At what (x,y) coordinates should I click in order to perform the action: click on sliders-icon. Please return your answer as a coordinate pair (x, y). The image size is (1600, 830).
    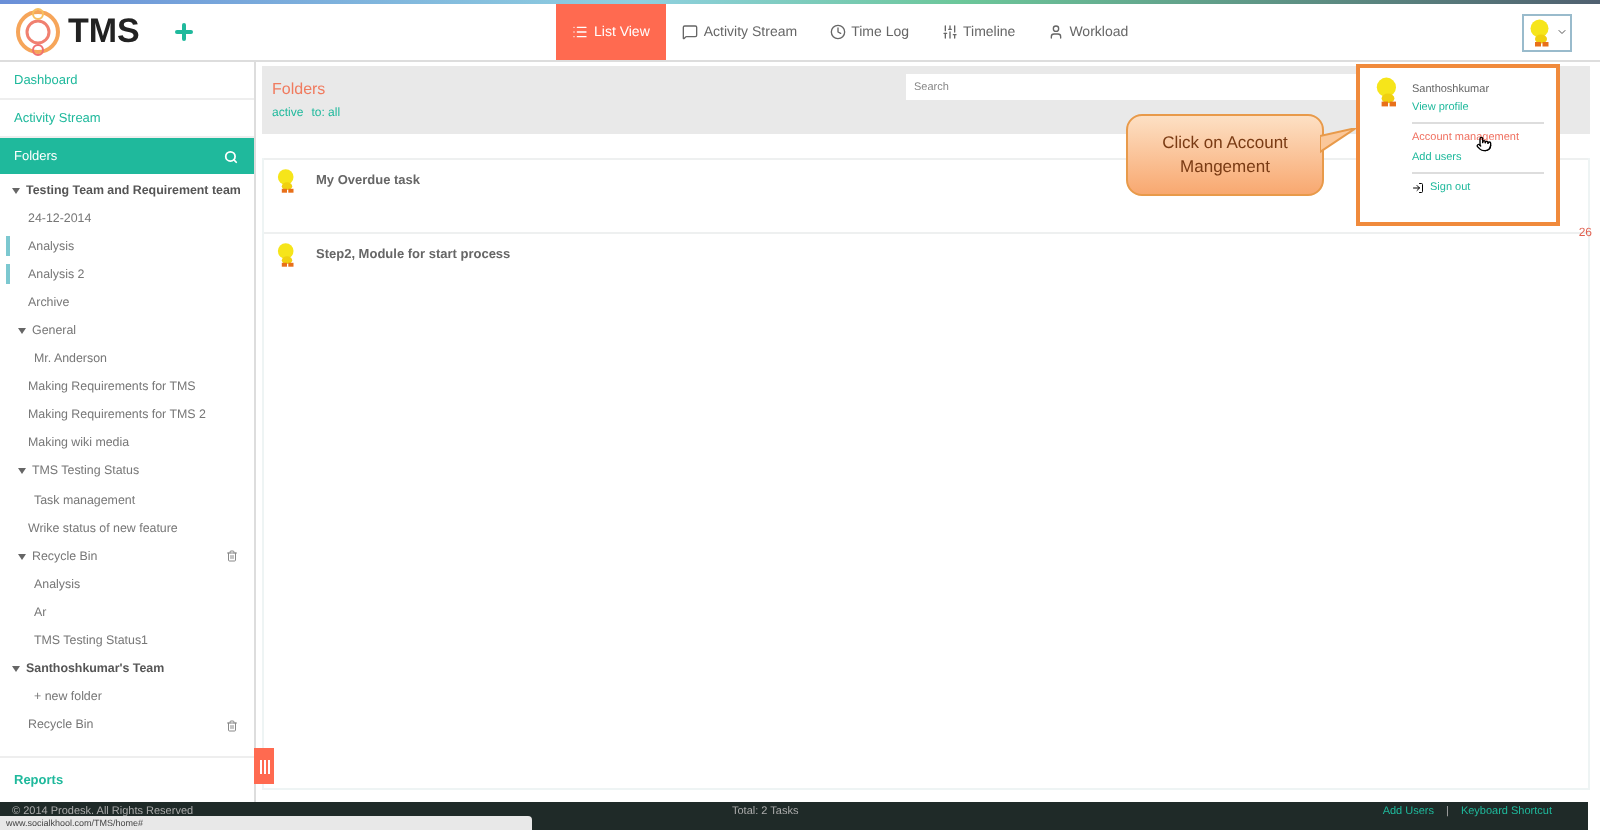
    Looking at the image, I should click on (949, 32).